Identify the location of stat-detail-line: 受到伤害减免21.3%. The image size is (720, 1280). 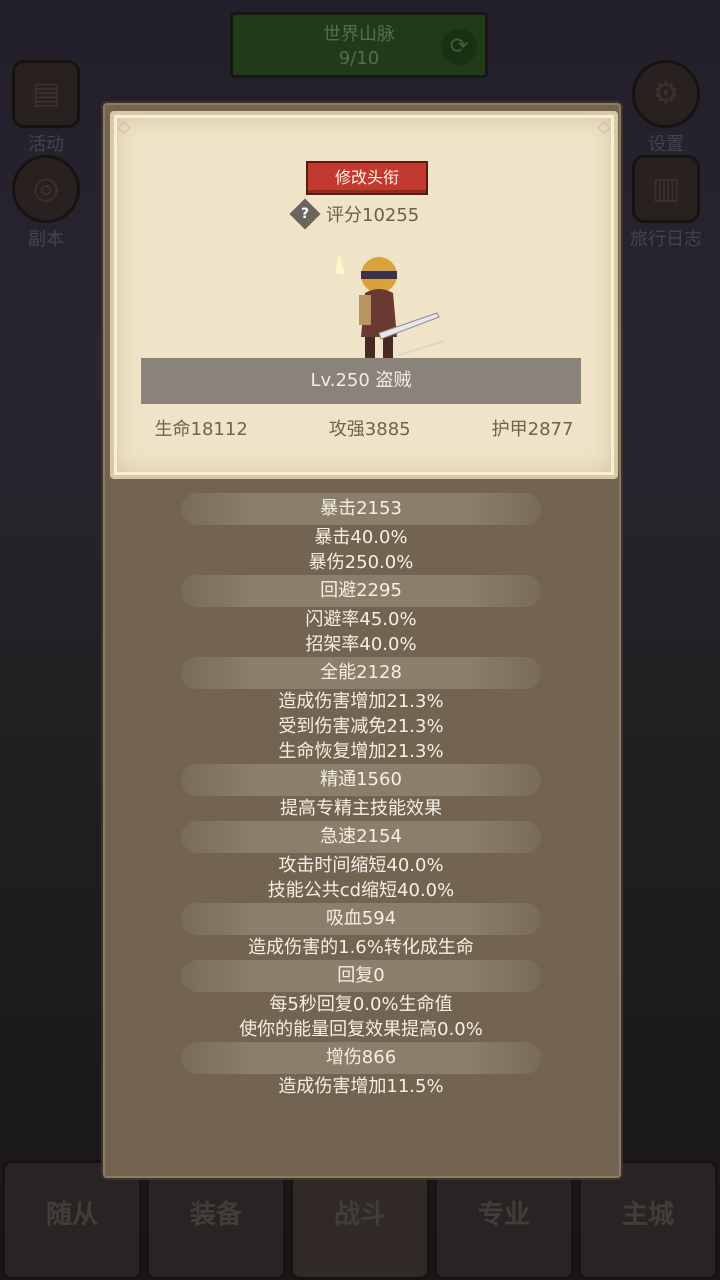
(361, 726).